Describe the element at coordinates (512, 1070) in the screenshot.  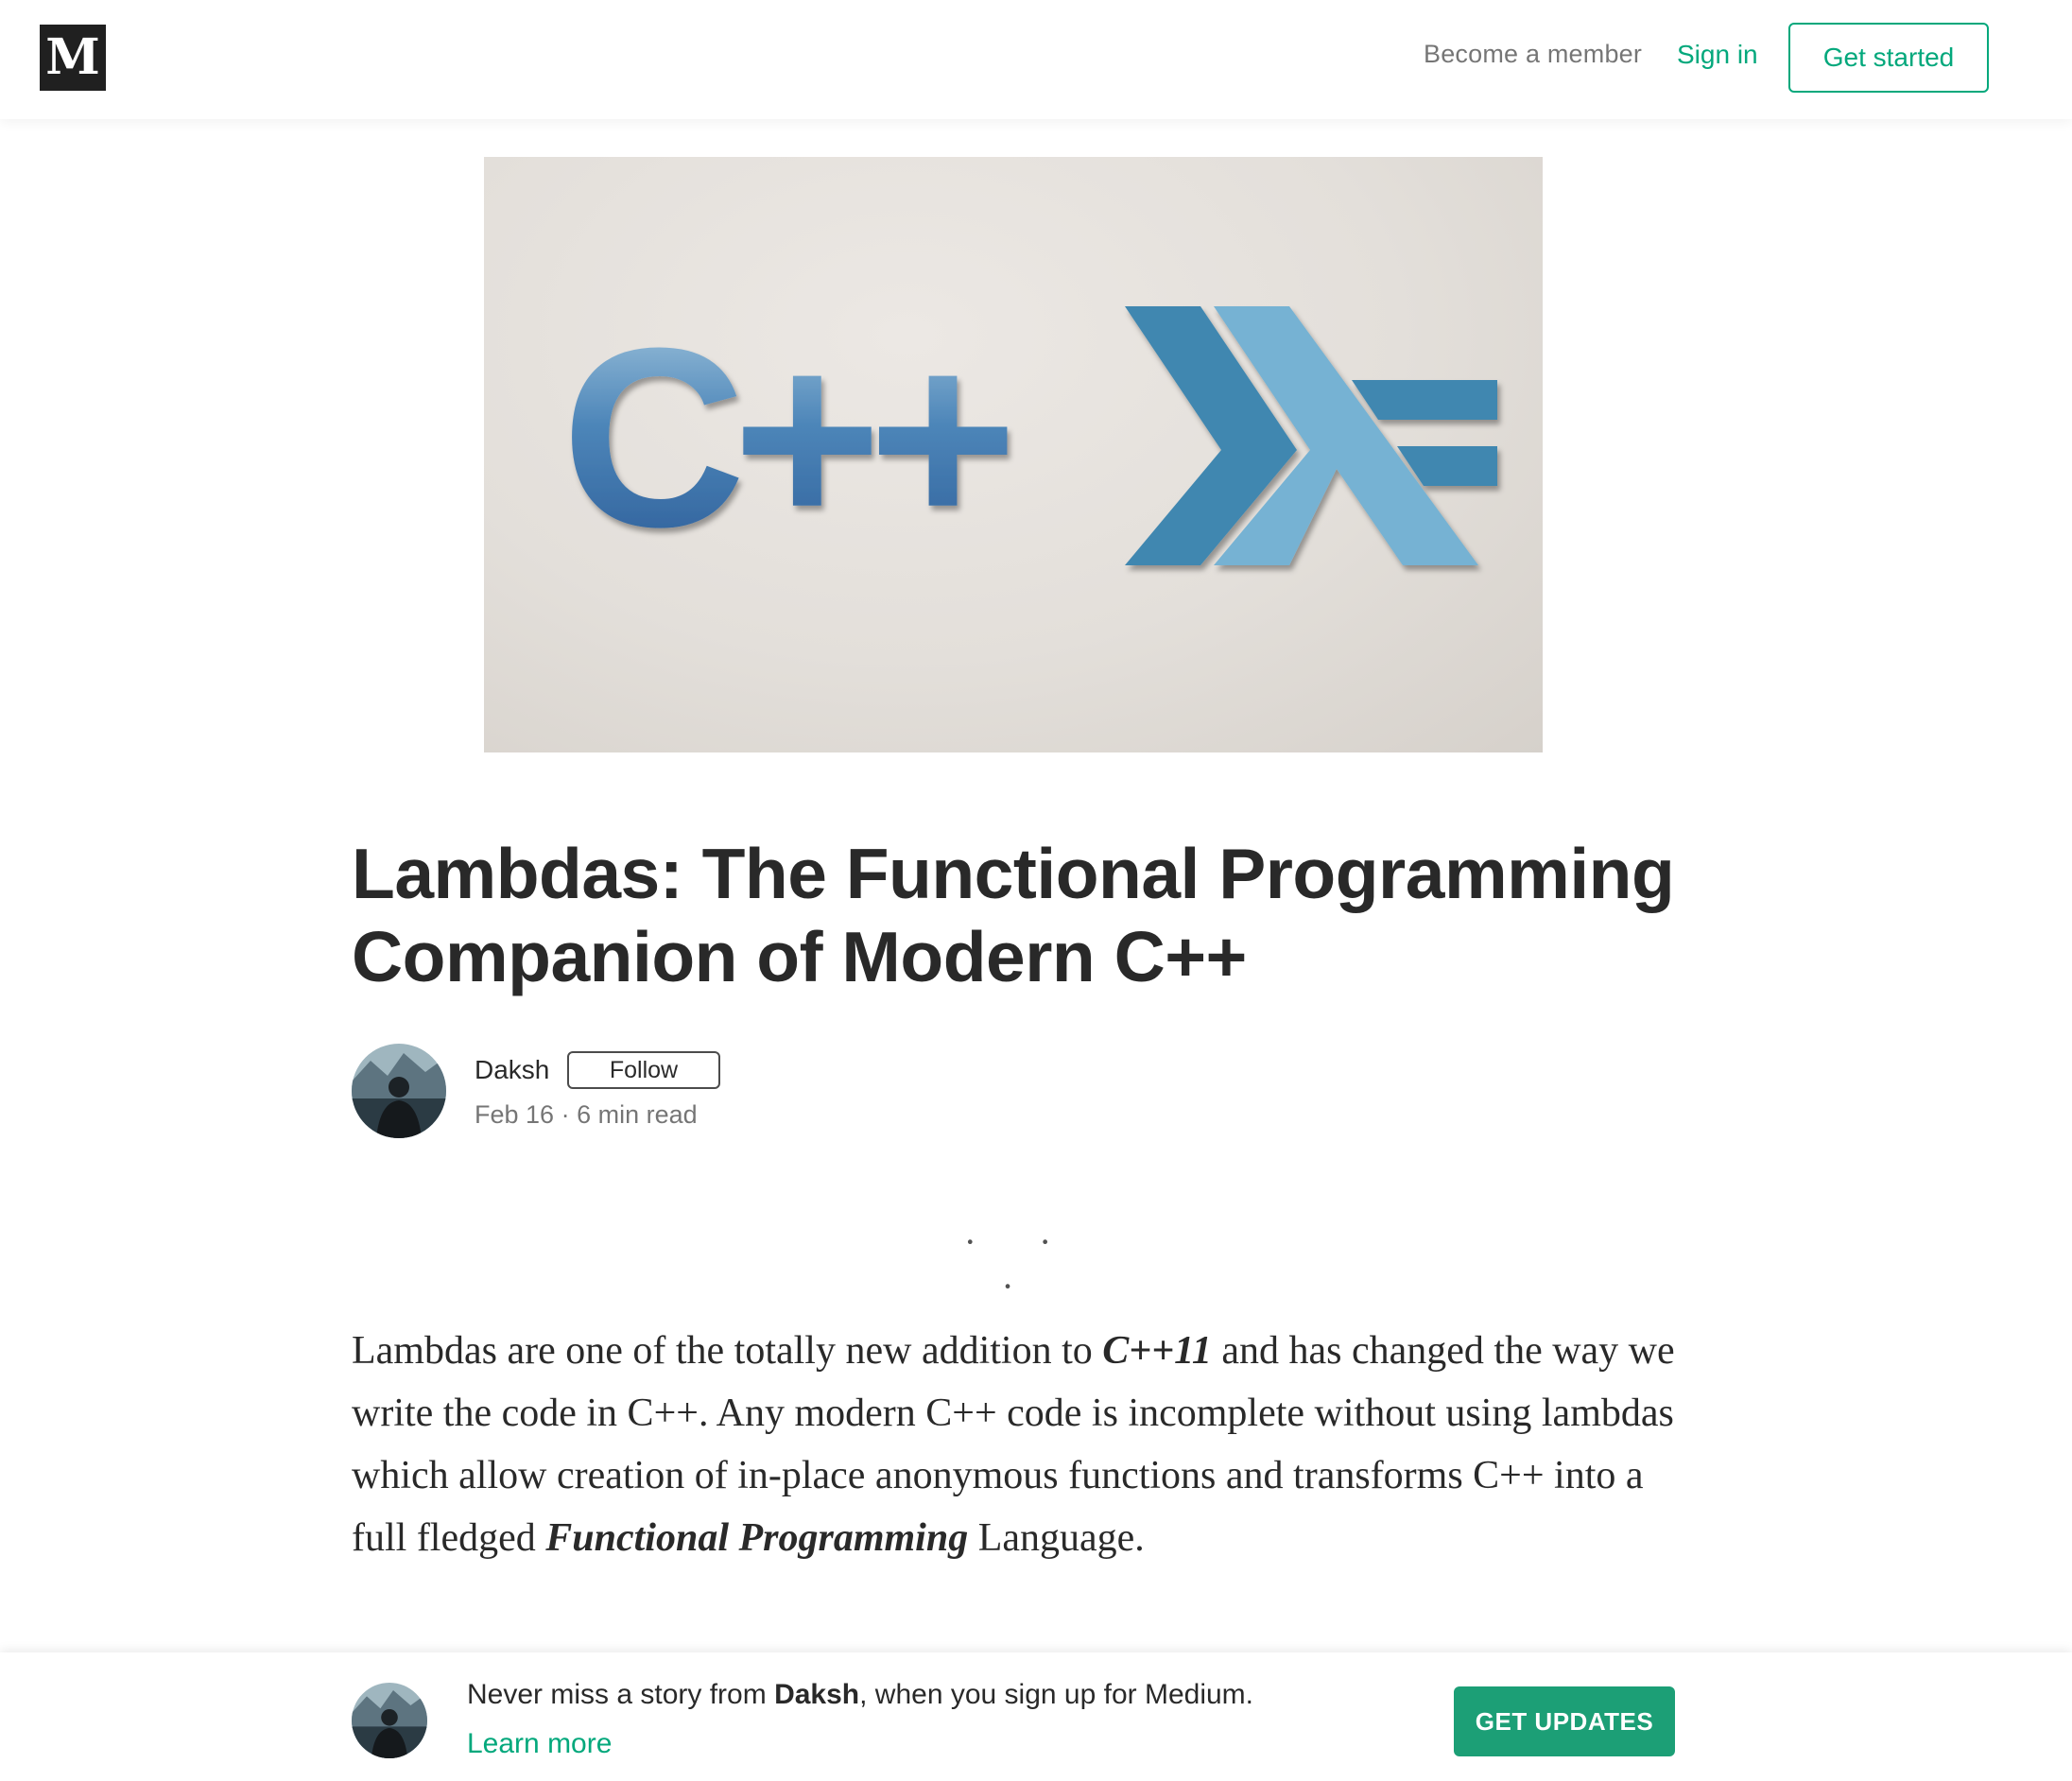
I see `author-name: Daksh` at that location.